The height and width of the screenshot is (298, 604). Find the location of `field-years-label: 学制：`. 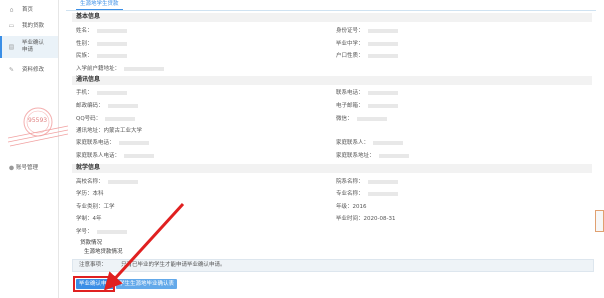

field-years-label: 学制： is located at coordinates (84, 219).